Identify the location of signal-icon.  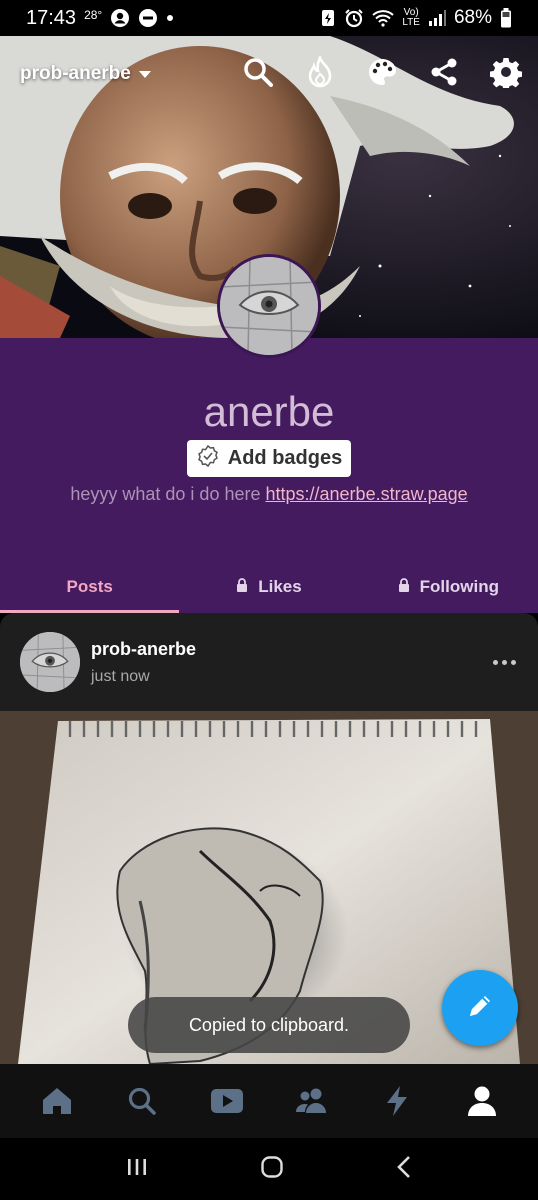
(437, 18).